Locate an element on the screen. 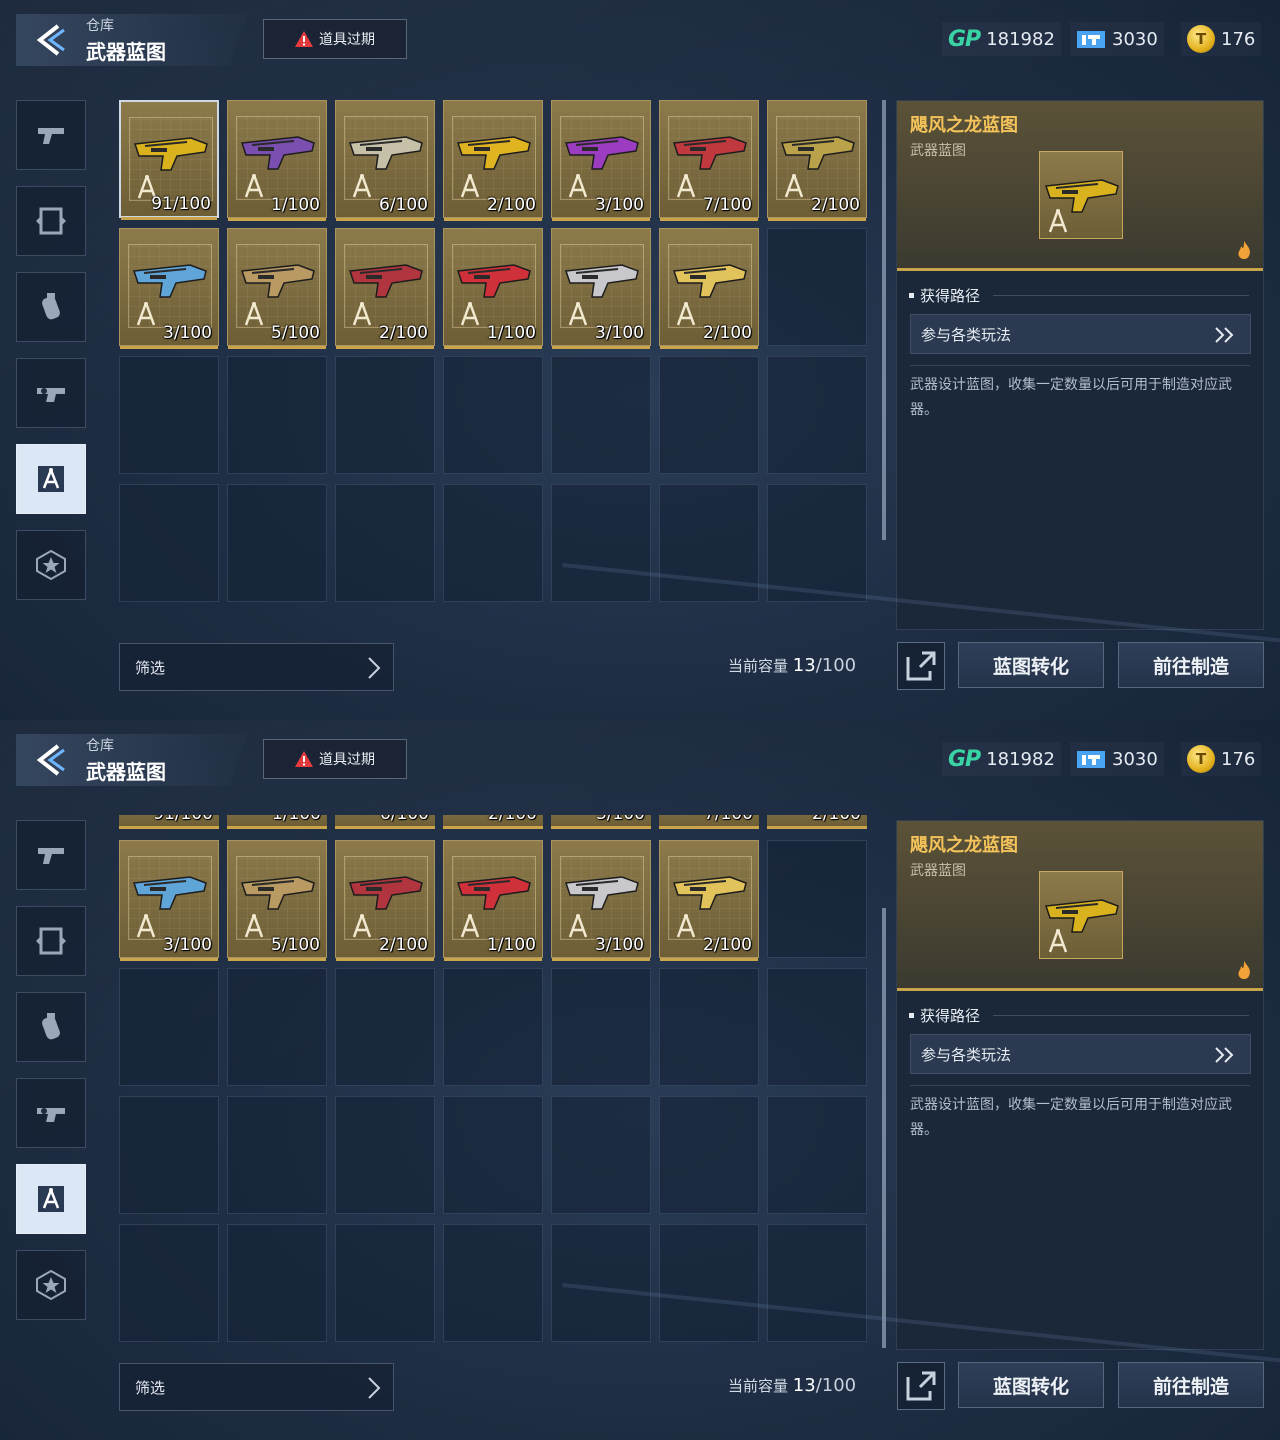  capacity-indicator: 当前容量 13/100 is located at coordinates (792, 1385).